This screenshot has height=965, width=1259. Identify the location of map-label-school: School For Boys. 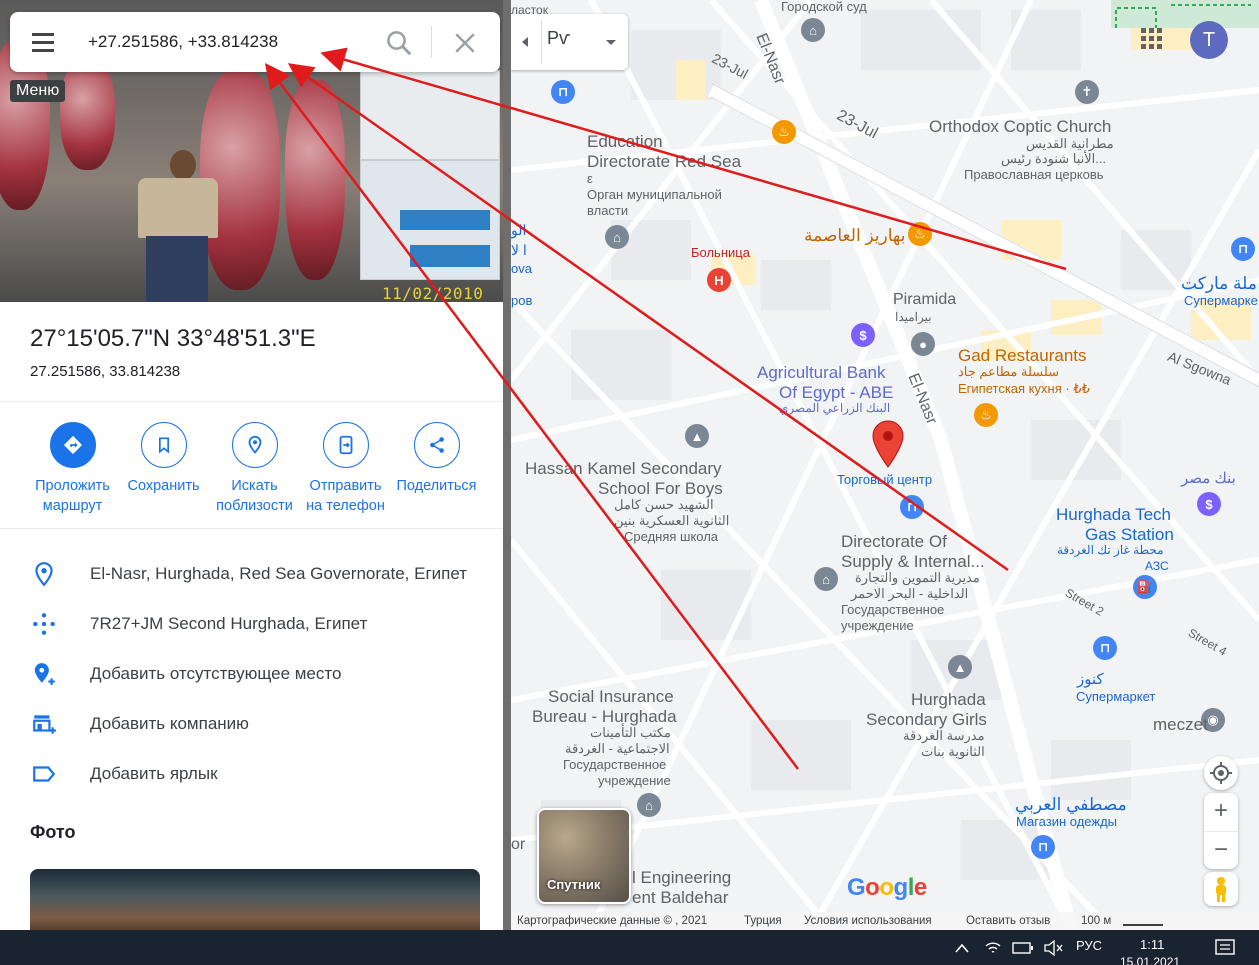
(660, 489).